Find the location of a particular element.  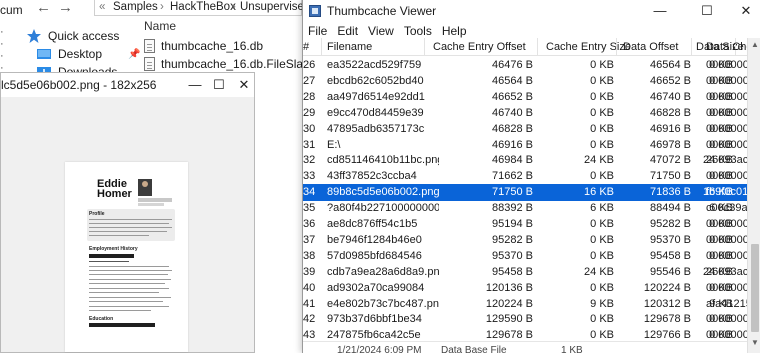

file-list-item: thumbcache_16.db is located at coordinates (203, 46).